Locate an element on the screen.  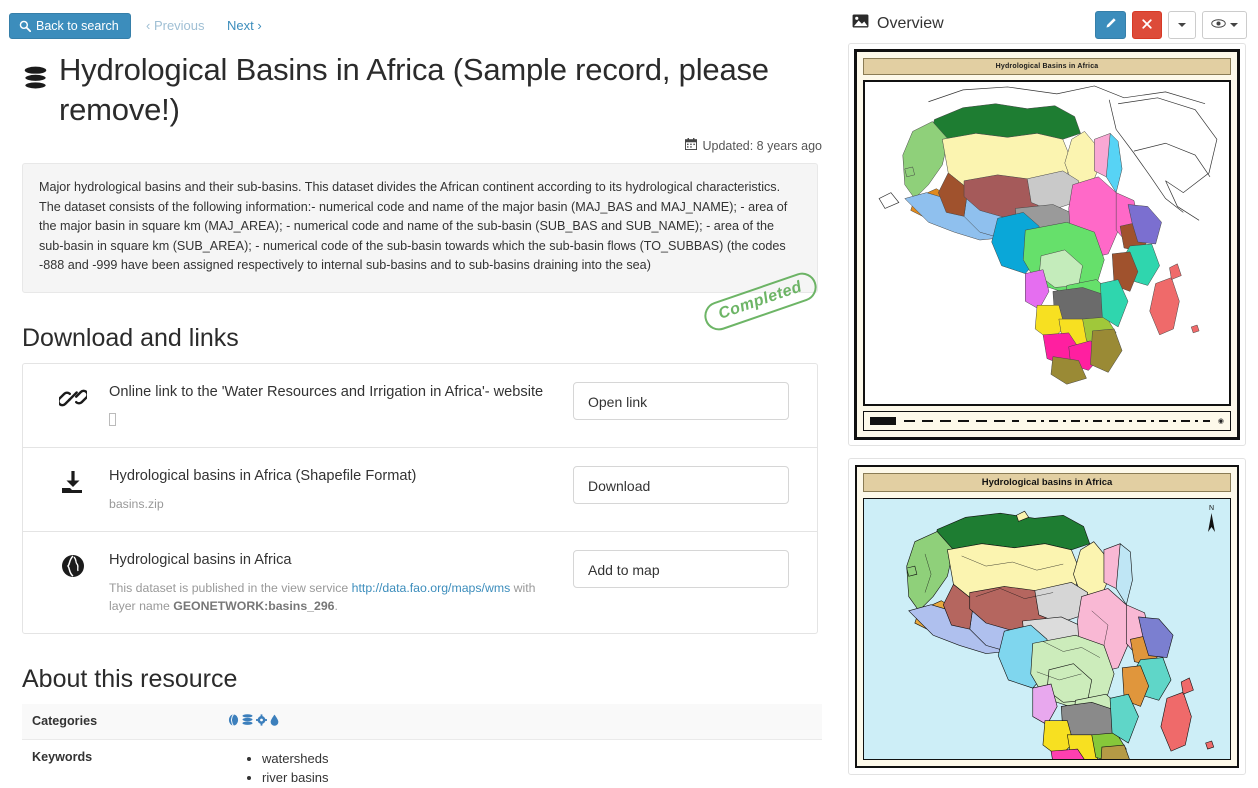
row-value is located at coordinates (520, 721).